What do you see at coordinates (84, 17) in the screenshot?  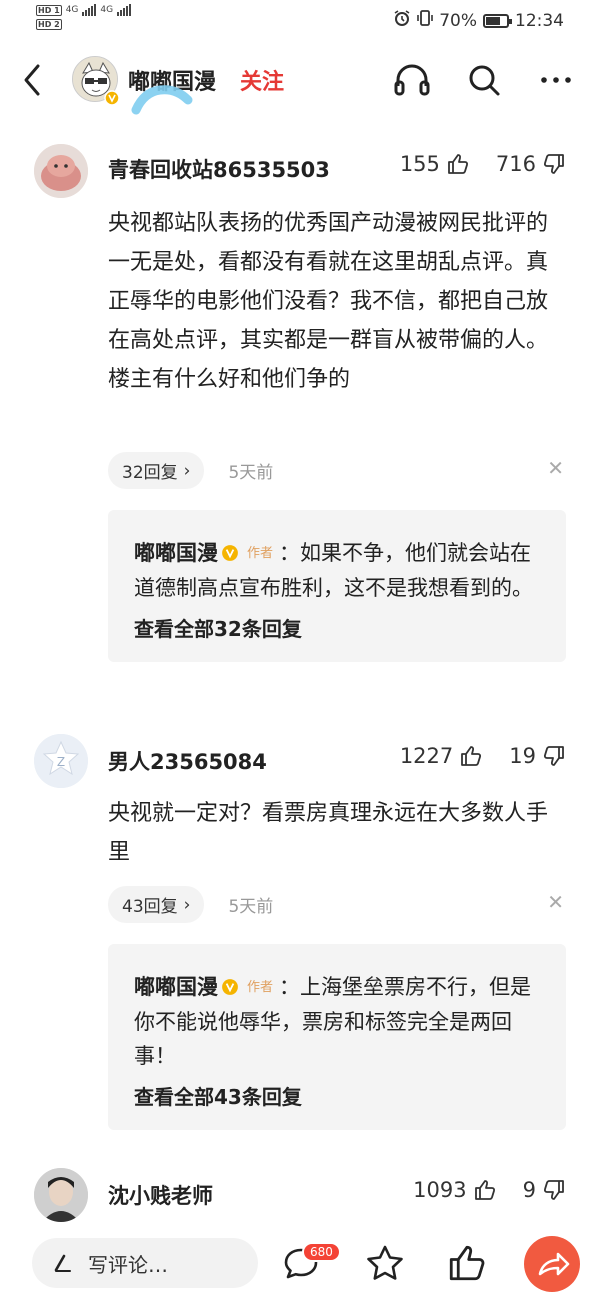 I see `signal-indicators: HD 1 4G 4G HD 2` at bounding box center [84, 17].